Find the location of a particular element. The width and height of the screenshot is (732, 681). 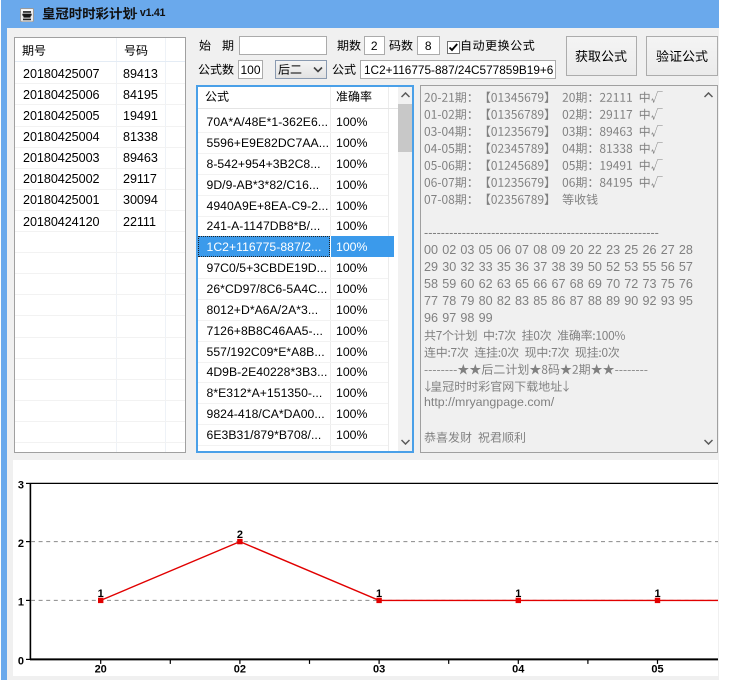

svg-text: 3 is located at coordinates (21, 486).